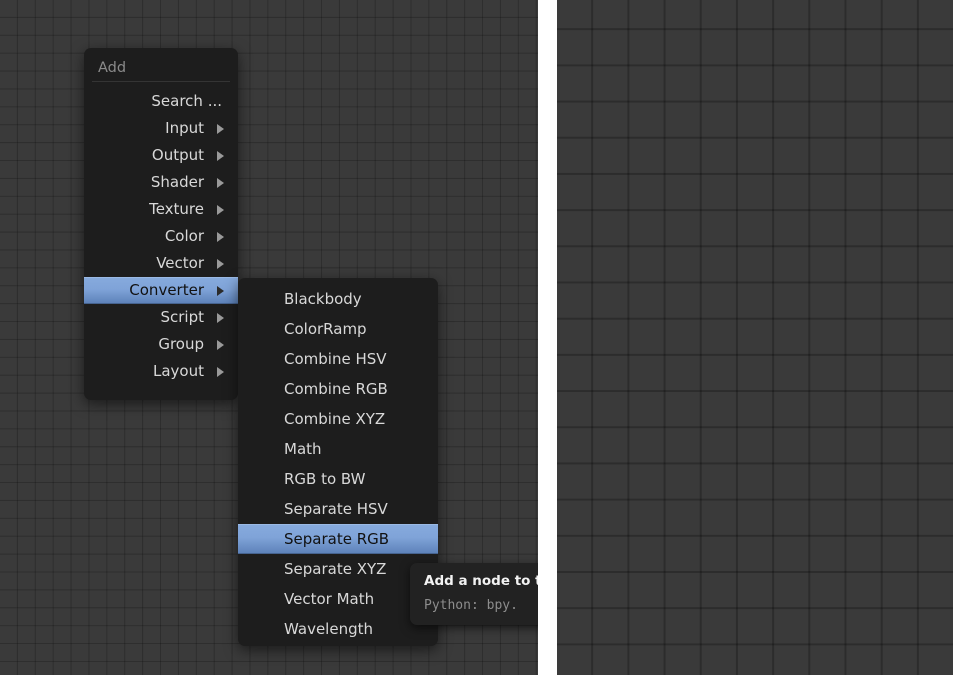  I want to click on menu-item-label: Script, so click(182, 317).